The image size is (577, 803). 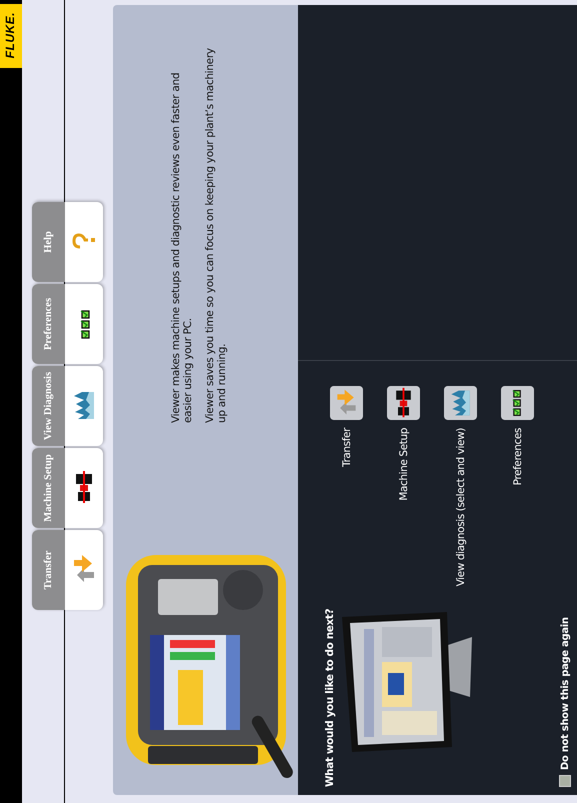 I want to click on spectrum-icon, so click(x=460, y=403).